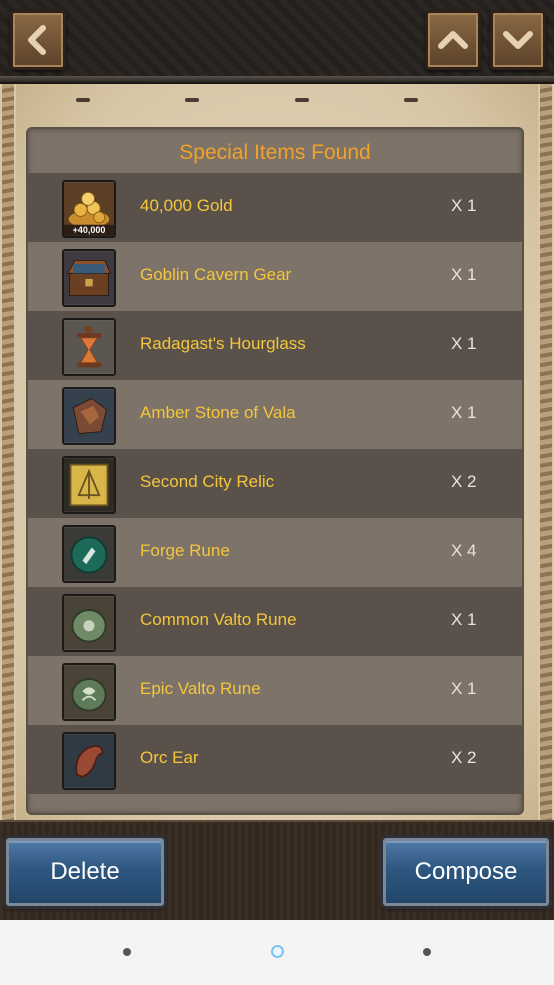  What do you see at coordinates (185, 550) in the screenshot?
I see `item-name: Forge Rune` at bounding box center [185, 550].